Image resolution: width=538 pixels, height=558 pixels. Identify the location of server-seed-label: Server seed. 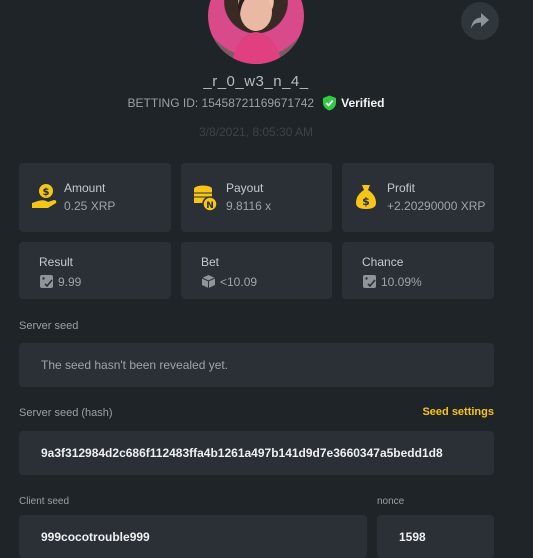
(49, 326).